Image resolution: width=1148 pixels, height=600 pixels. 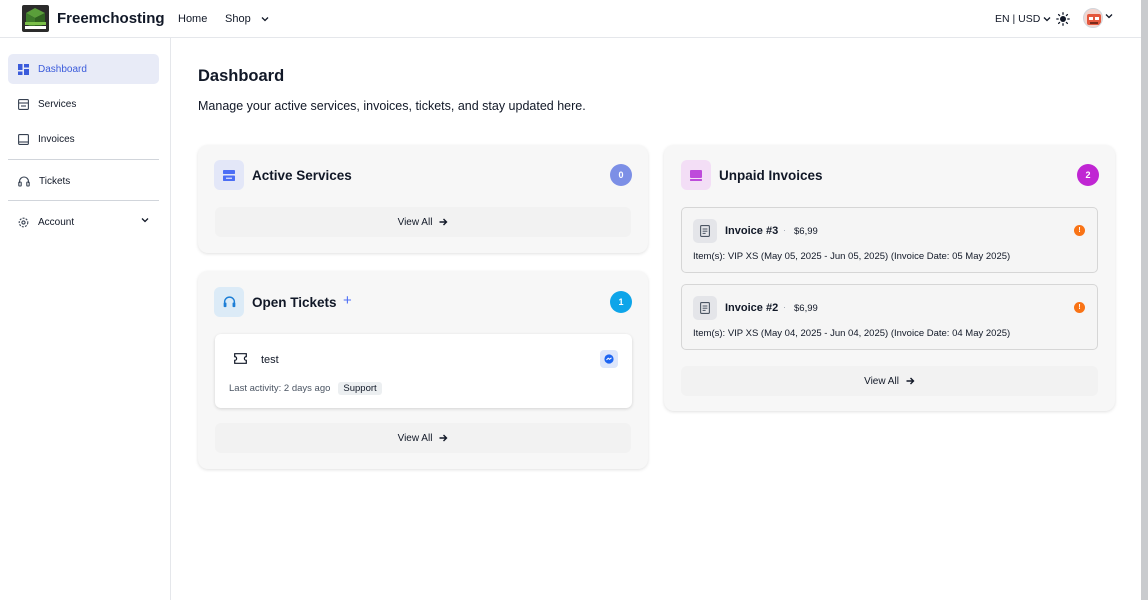 I want to click on nav-shop-label: Shop, so click(x=238, y=19).